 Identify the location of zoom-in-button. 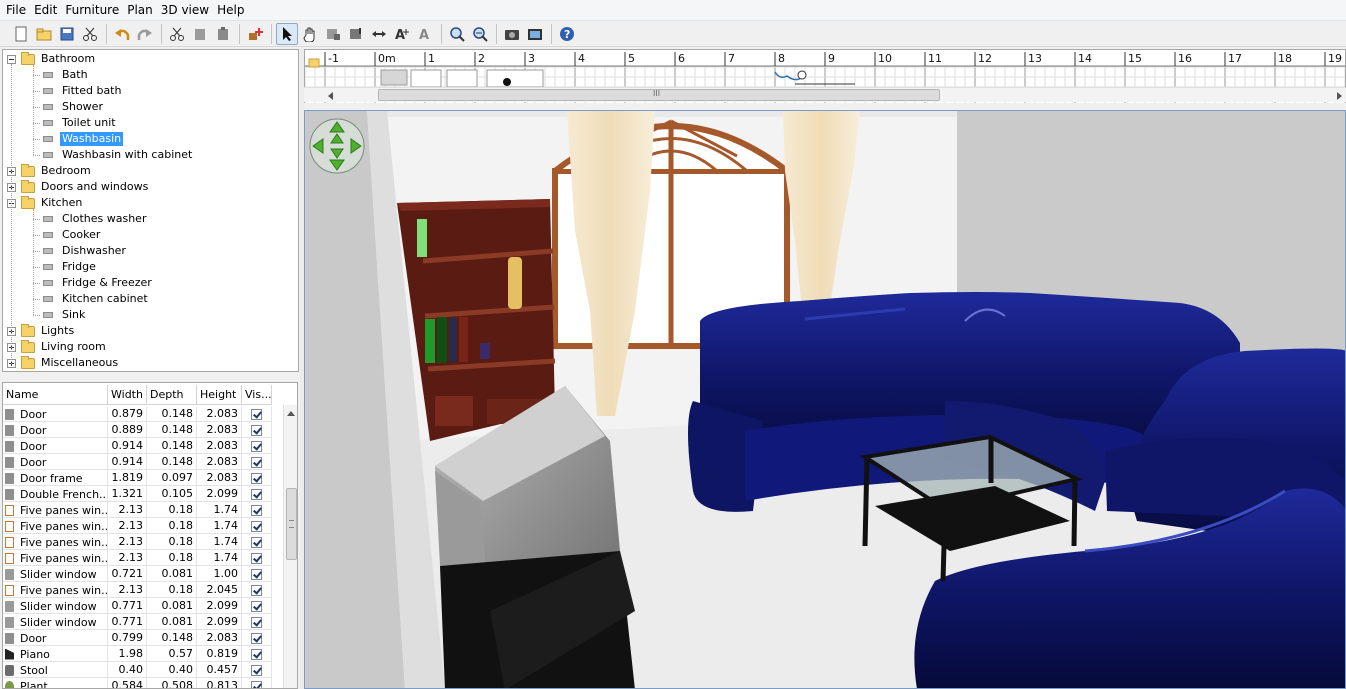
(457, 34).